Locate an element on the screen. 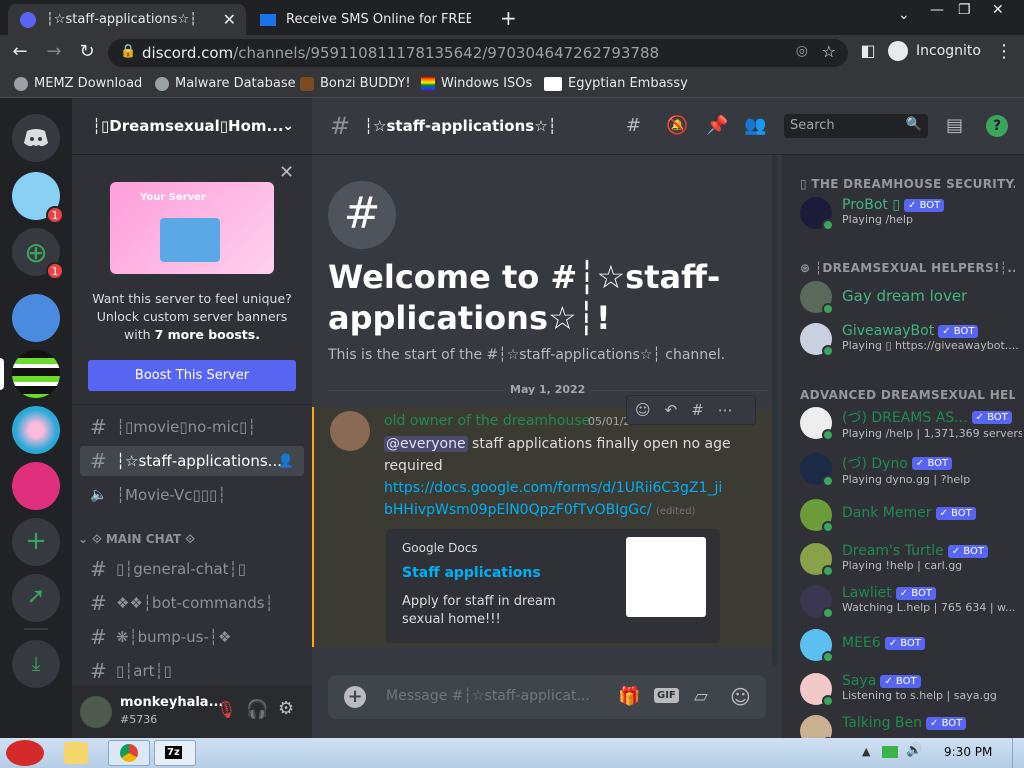  chrome-taskbar-button is located at coordinates (129, 753).